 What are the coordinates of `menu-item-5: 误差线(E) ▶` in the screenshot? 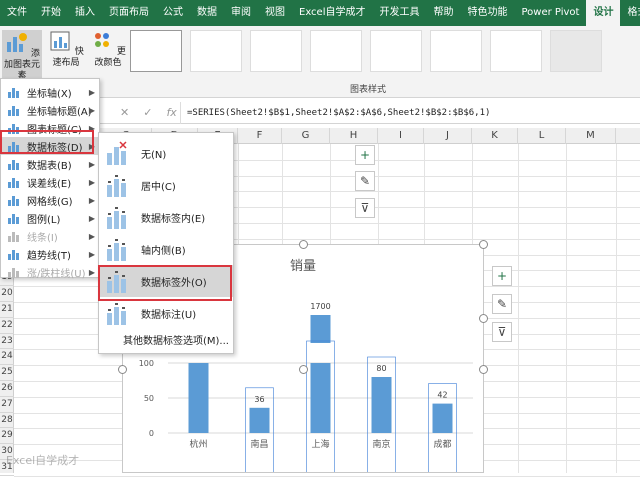 It's located at (51, 182).